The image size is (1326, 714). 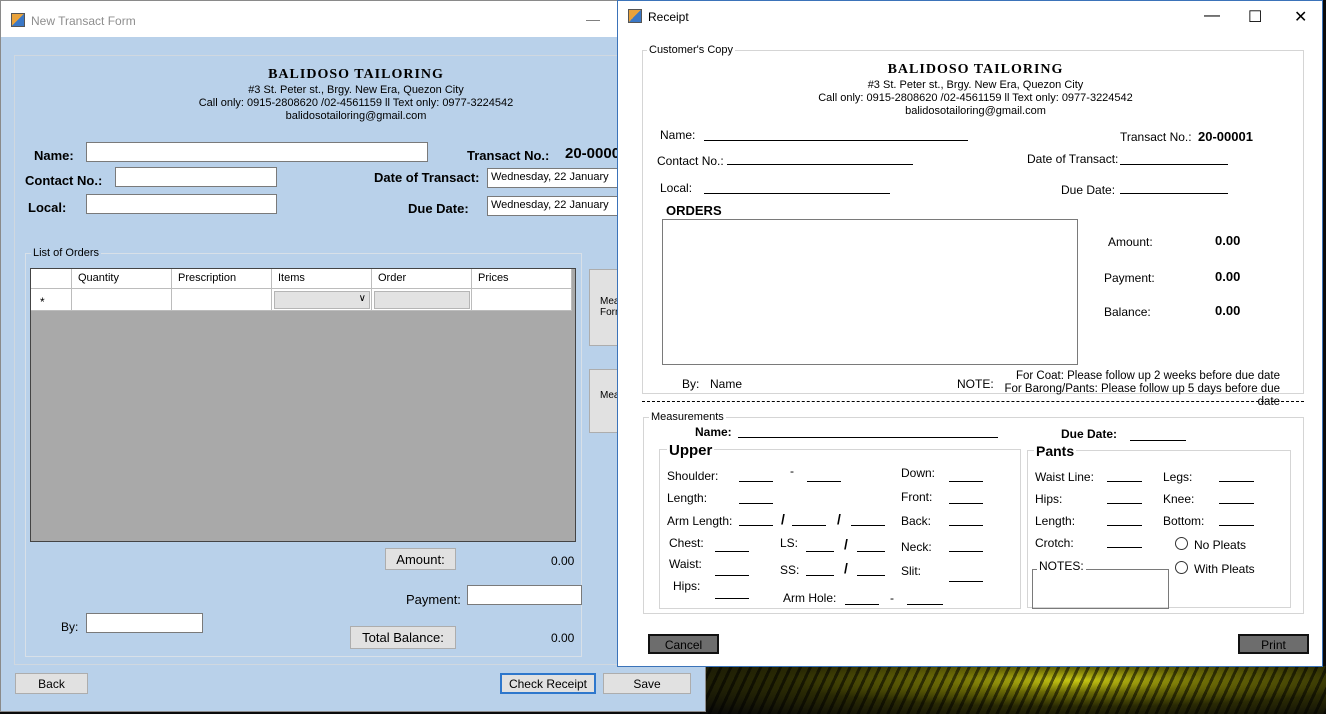 What do you see at coordinates (51, 300) in the screenshot?
I see `new-row-marker: *` at bounding box center [51, 300].